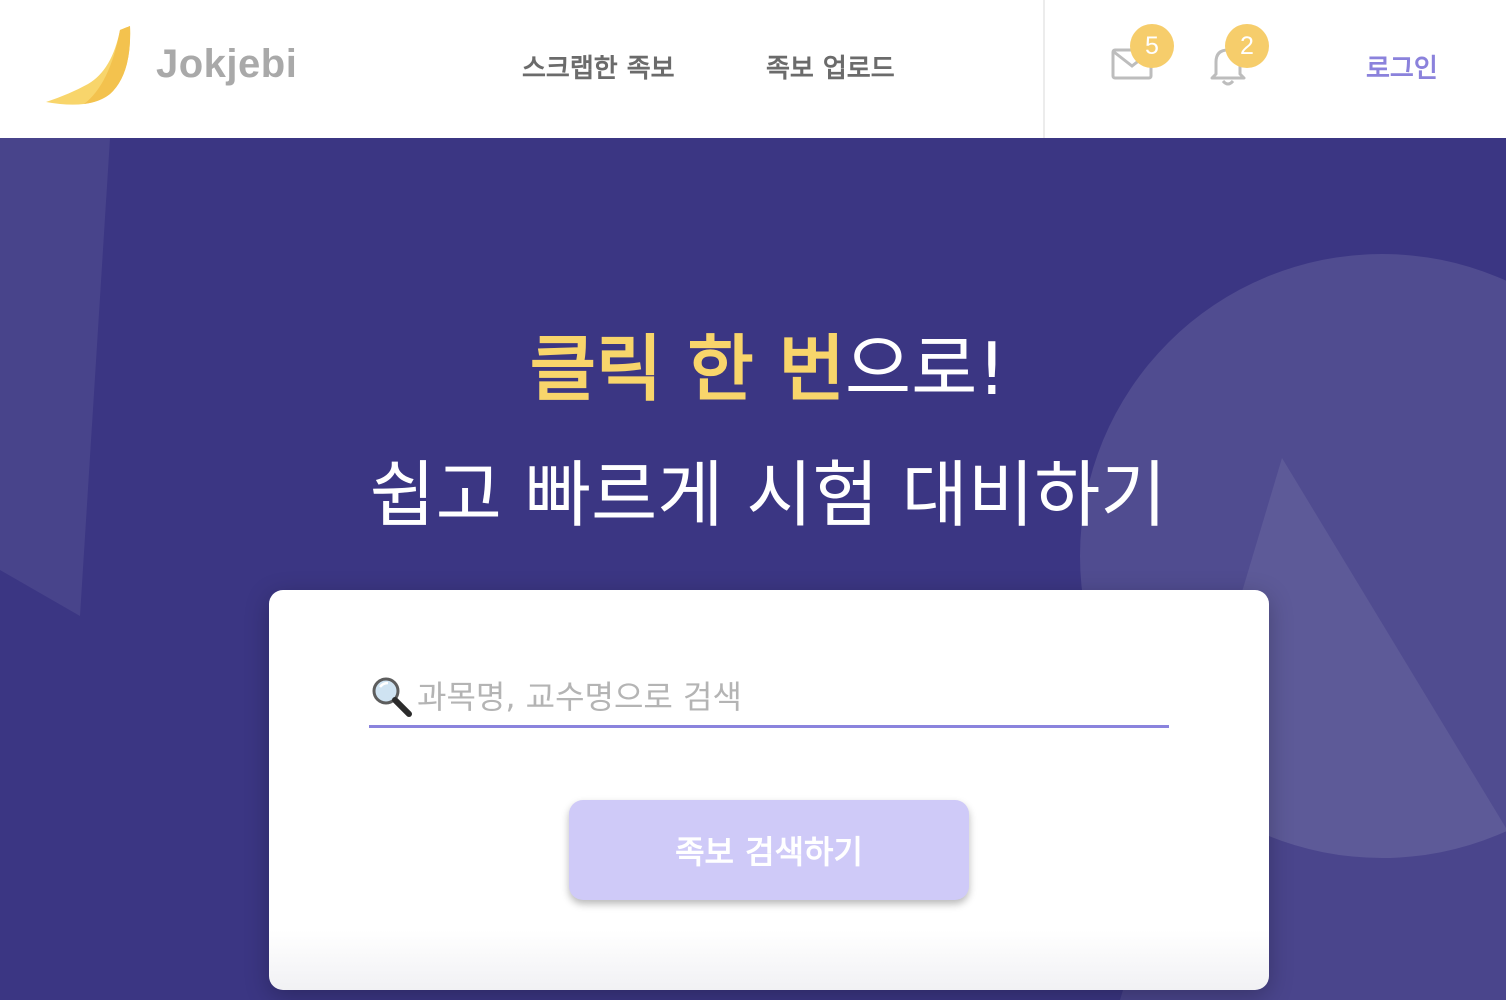  Describe the element at coordinates (1402, 66) in the screenshot. I see `login-link: 로그인` at that location.